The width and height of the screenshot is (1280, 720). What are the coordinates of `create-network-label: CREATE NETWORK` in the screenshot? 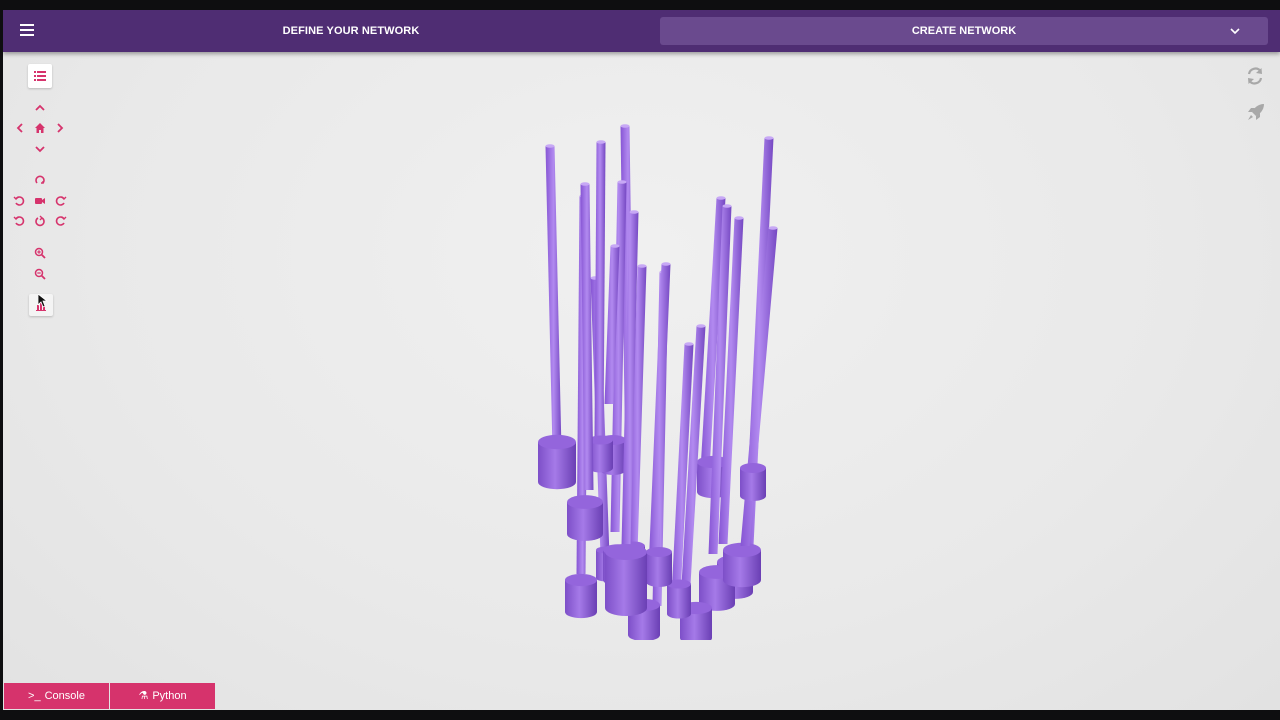 It's located at (964, 31).